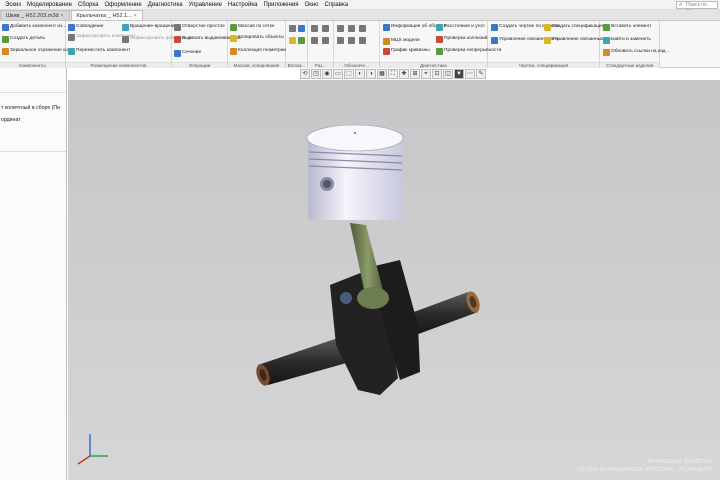 The image size is (720, 480). What do you see at coordinates (325, 28) in the screenshot?
I see `angle-dimension-button` at bounding box center [325, 28].